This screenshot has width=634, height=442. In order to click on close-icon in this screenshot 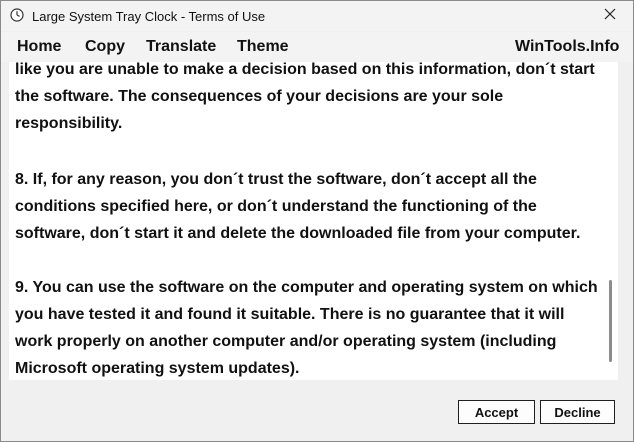, I will do `click(610, 16)`.